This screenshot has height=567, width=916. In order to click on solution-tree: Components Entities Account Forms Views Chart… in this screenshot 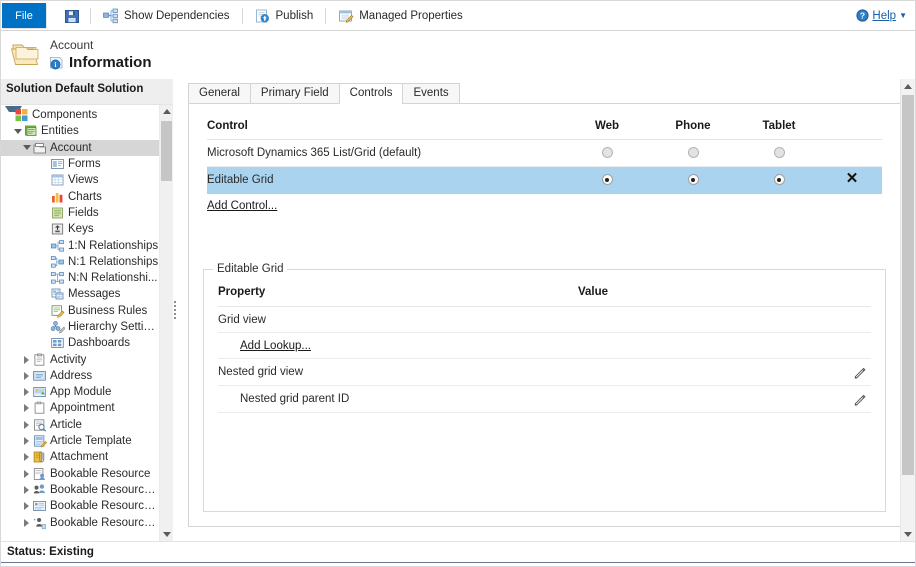, I will do `click(80, 323)`.